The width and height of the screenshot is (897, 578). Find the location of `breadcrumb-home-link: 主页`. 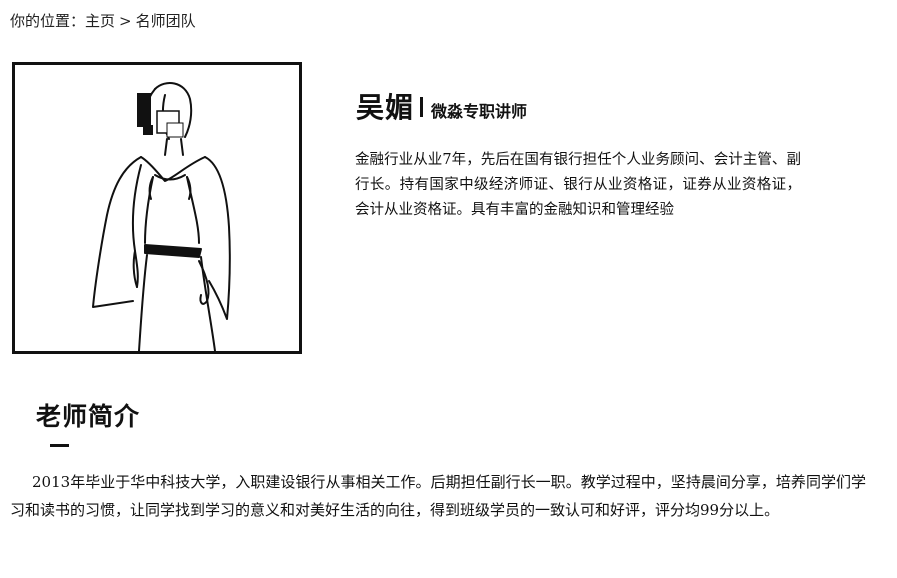

breadcrumb-home-link: 主页 is located at coordinates (100, 21).